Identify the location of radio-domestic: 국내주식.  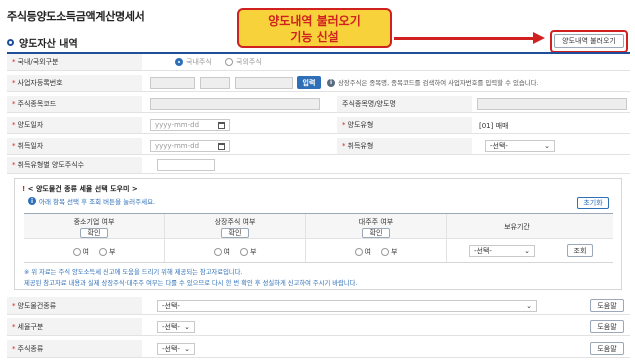
(193, 62).